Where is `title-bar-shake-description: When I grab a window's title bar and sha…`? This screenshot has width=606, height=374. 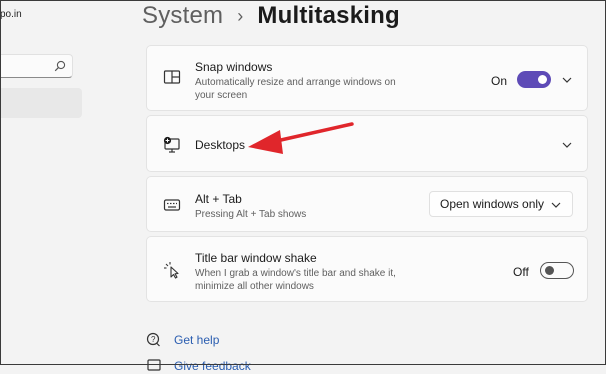 title-bar-shake-description: When I grab a window's title bar and sha… is located at coordinates (295, 273).